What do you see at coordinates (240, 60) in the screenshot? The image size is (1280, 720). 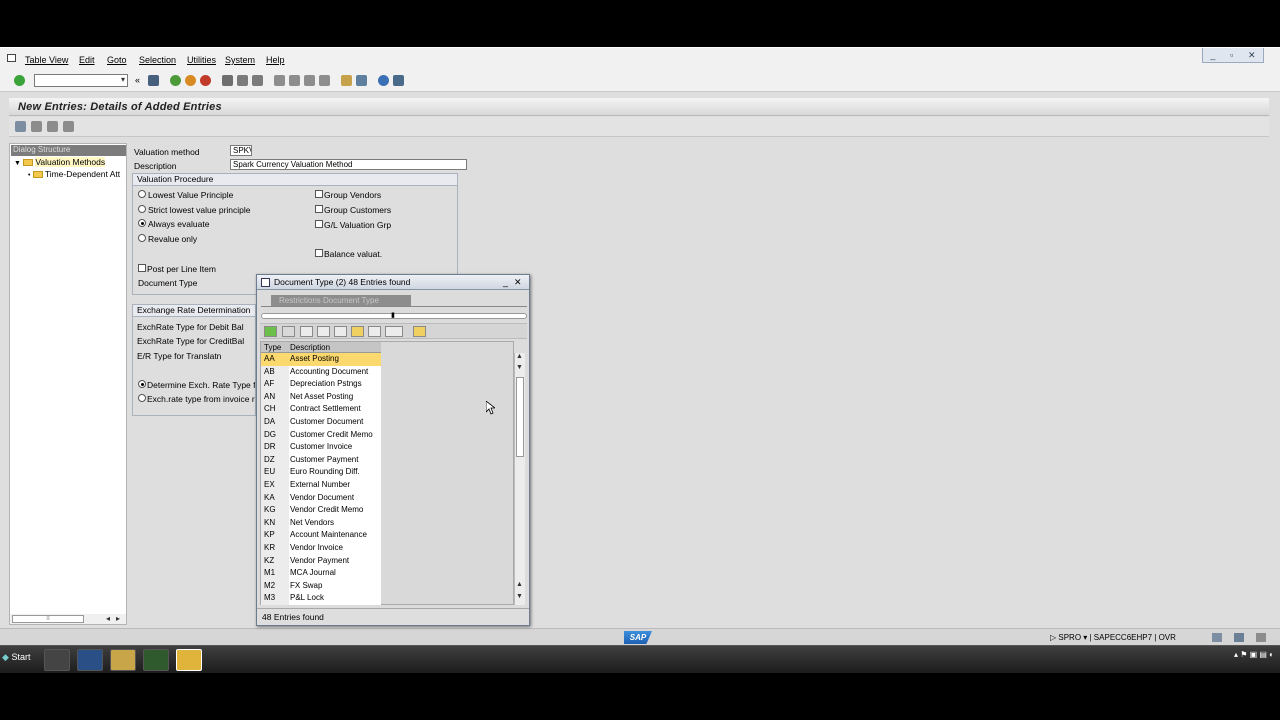 I see `menu-system: System` at bounding box center [240, 60].